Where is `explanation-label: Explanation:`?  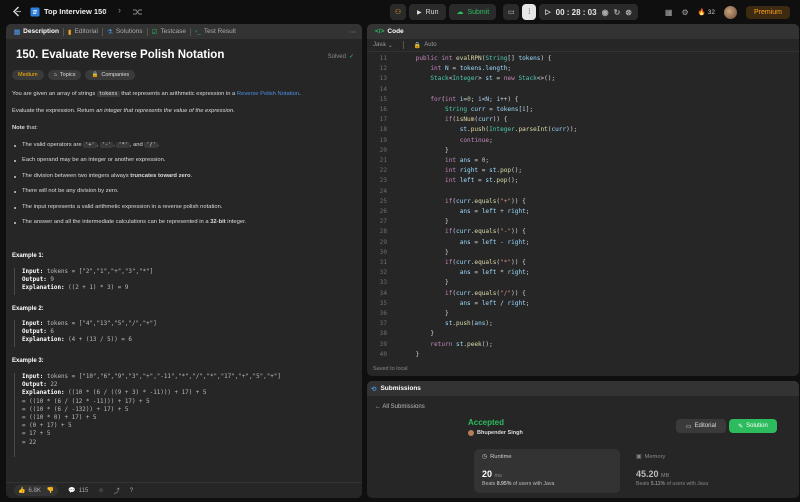
explanation-label: Explanation: is located at coordinates (43, 288).